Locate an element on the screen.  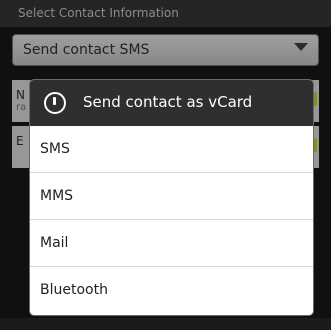
option-label: Bluetooth is located at coordinates (74, 290).